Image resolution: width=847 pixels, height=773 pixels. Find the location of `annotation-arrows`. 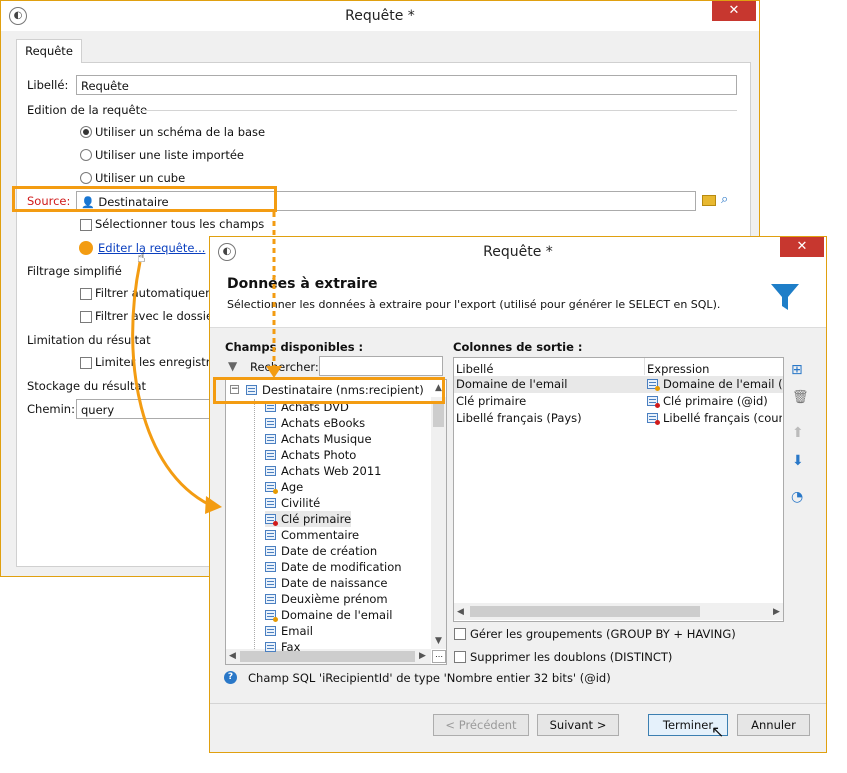

annotation-arrows is located at coordinates (206, 363).